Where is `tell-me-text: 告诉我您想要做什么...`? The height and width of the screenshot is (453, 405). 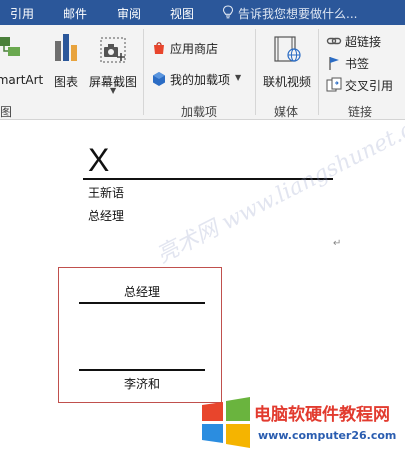 tell-me-text: 告诉我您想要做什么... is located at coordinates (298, 14).